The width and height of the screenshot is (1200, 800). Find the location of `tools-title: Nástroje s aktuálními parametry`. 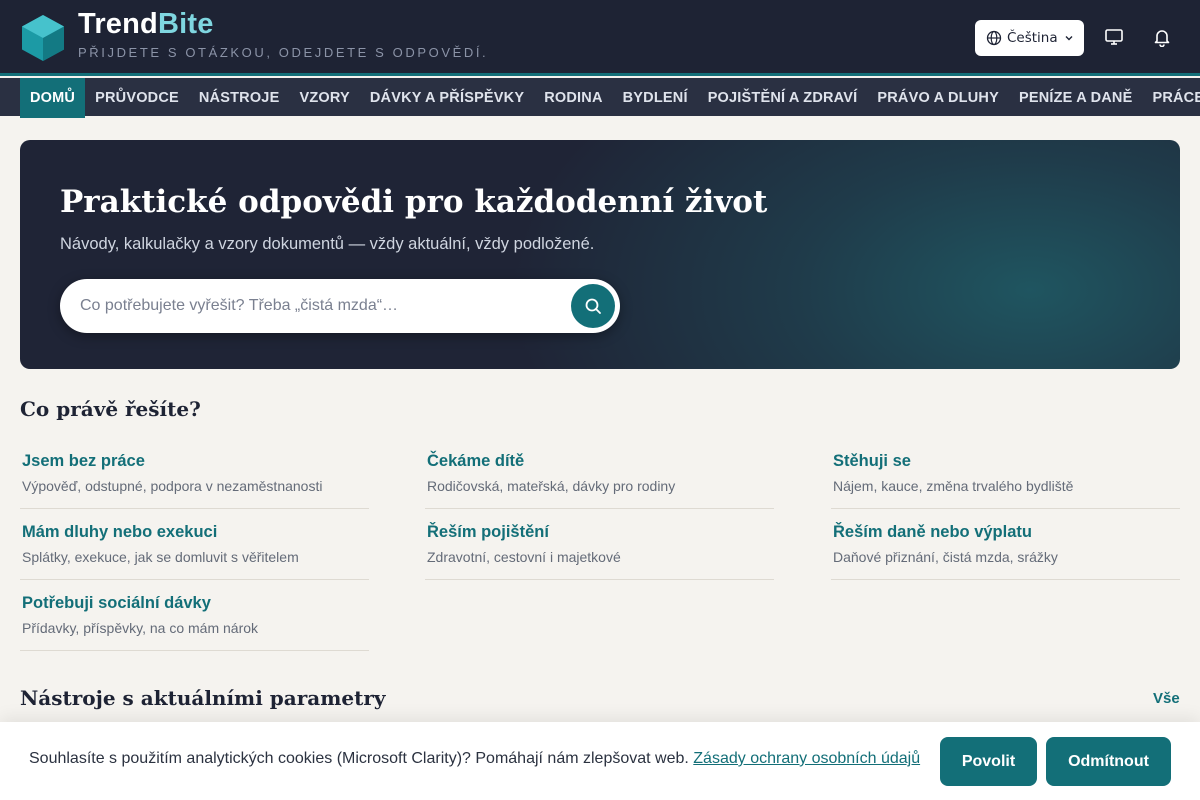

tools-title: Nástroje s aktuálními parametry is located at coordinates (203, 698).